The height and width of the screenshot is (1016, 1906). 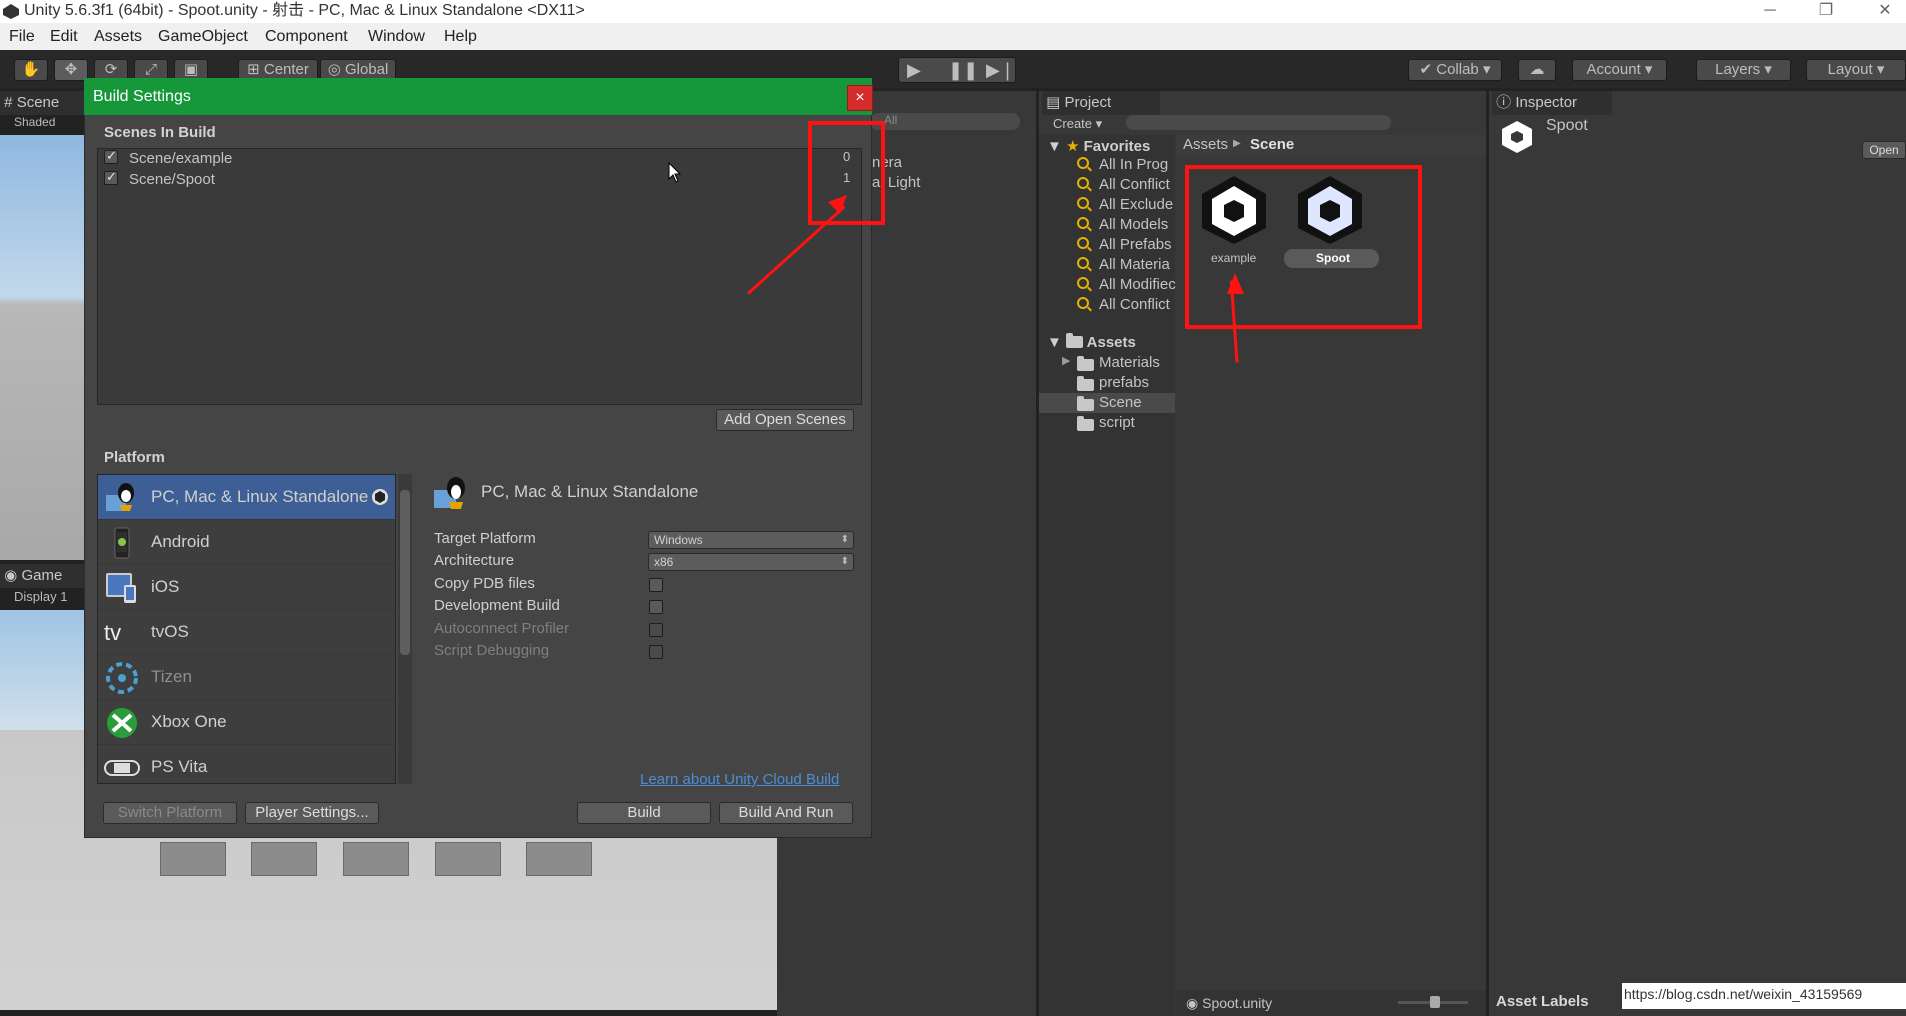 What do you see at coordinates (180, 158) in the screenshot?
I see `scene-name: Scene/example` at bounding box center [180, 158].